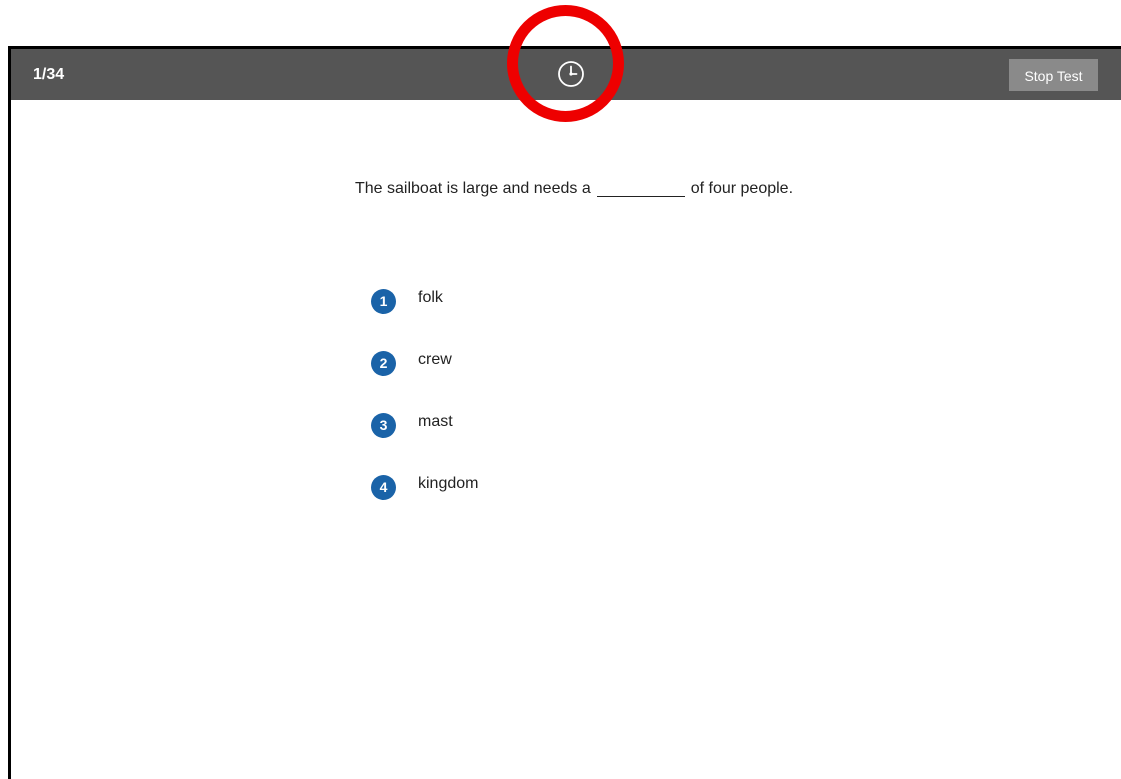  I want to click on option-label: mast, so click(435, 421).